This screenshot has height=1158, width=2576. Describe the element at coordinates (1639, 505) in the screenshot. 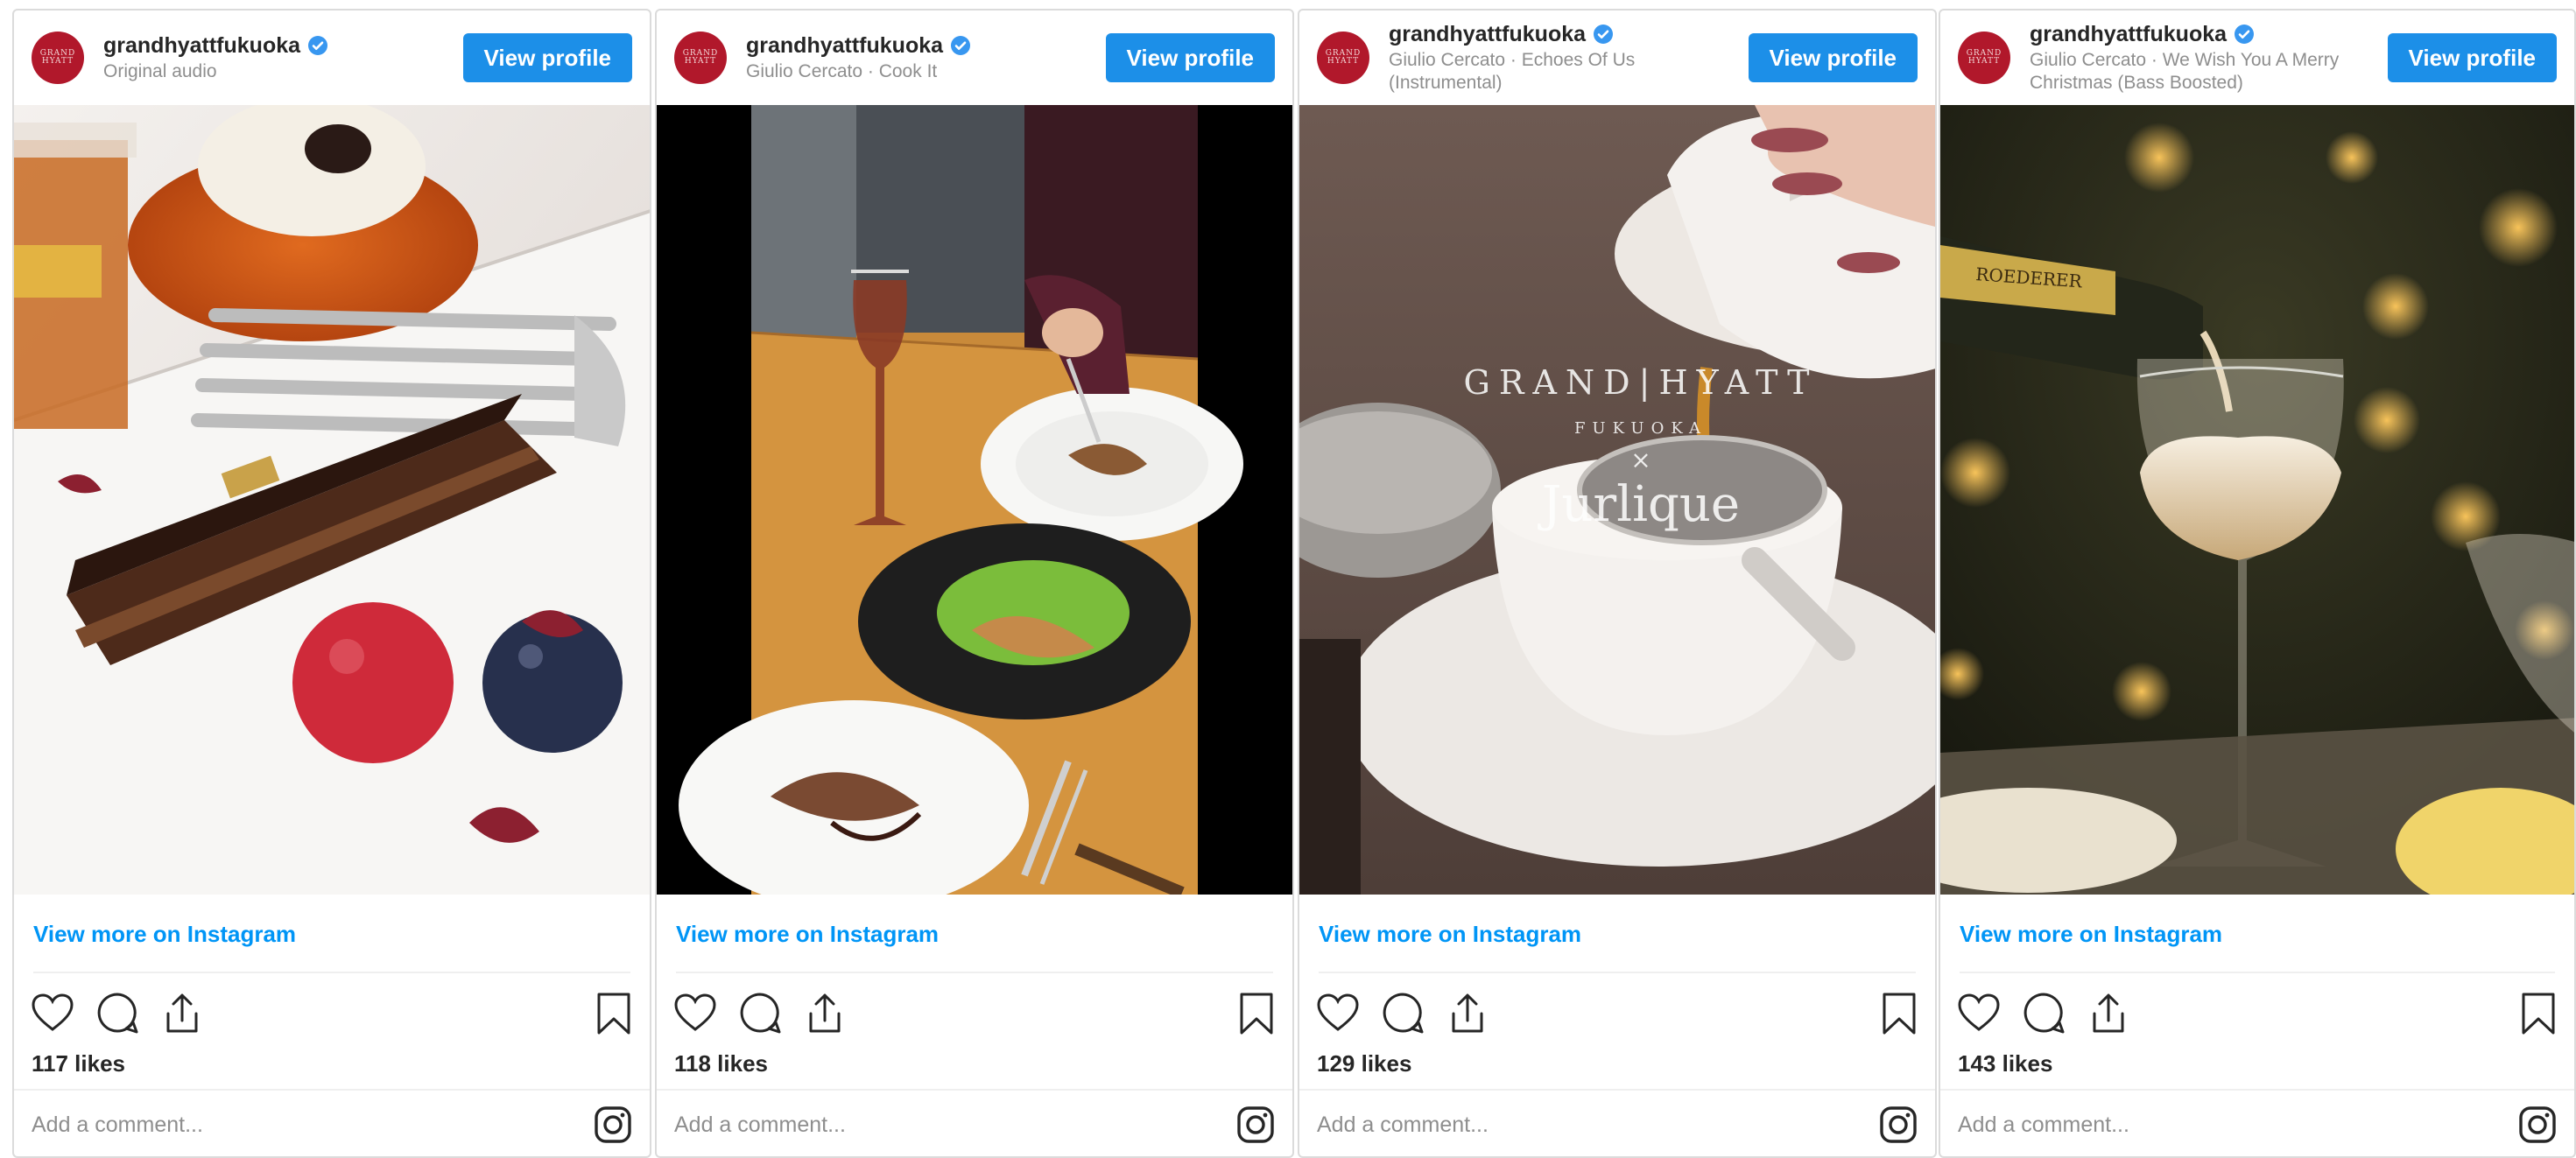

I see `overlay-partner: Jurlique` at that location.